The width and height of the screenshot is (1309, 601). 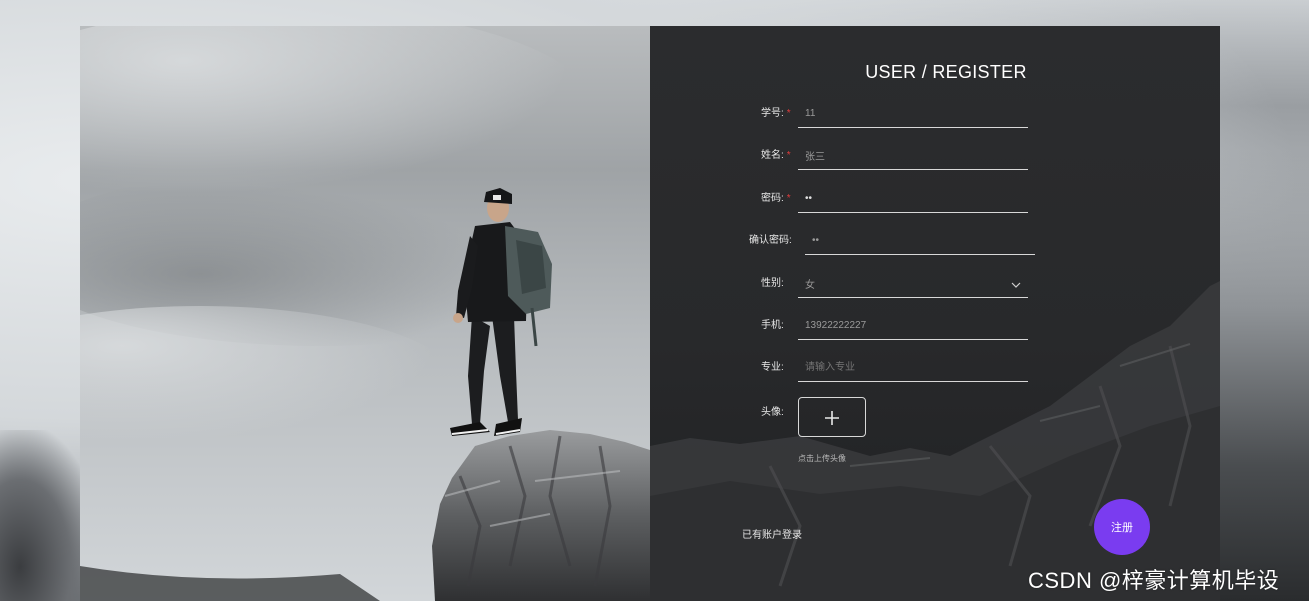 I want to click on background-rock-right, so click(x=1264, y=375).